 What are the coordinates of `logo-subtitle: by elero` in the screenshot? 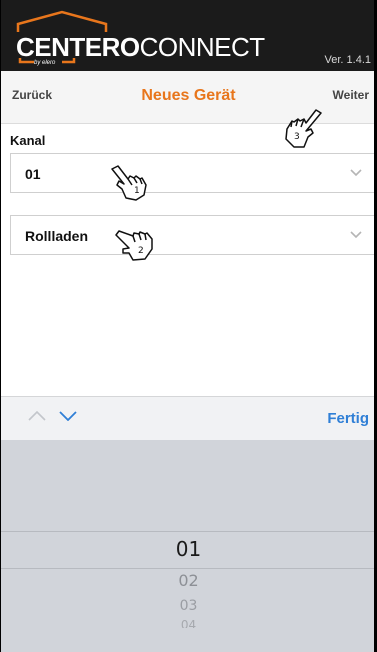 It's located at (45, 63).